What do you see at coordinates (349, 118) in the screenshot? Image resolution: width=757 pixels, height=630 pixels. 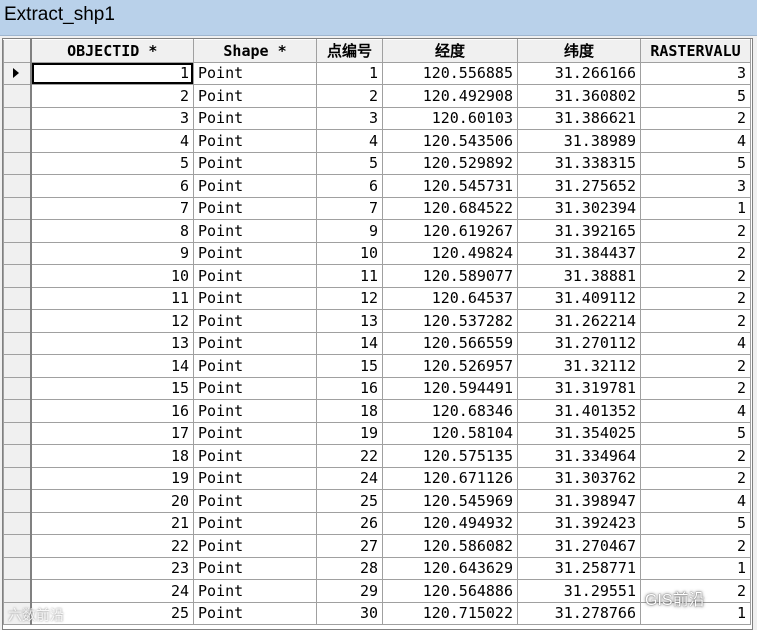 I see `cell-point-number: 3` at bounding box center [349, 118].